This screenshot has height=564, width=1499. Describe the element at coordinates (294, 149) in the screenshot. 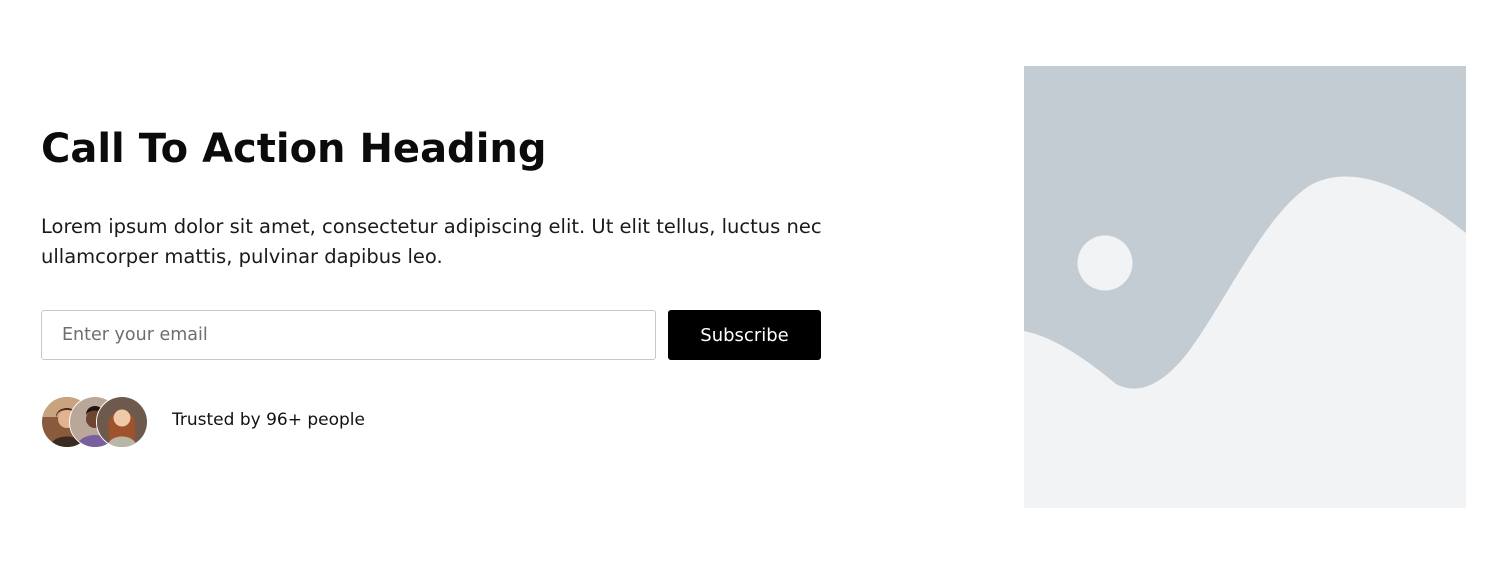

I see `cta-heading: Call To Action Heading` at that location.